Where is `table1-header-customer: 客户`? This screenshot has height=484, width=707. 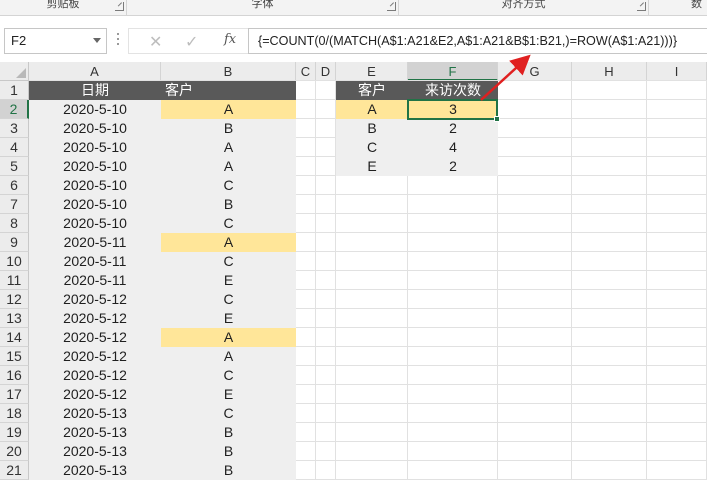
table1-header-customer: 客户 is located at coordinates (228, 90).